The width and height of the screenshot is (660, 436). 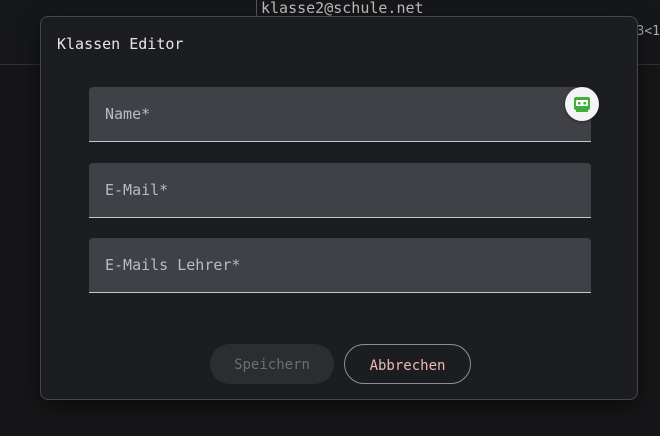 I want to click on cancel-button: Abbrechen, so click(x=407, y=364).